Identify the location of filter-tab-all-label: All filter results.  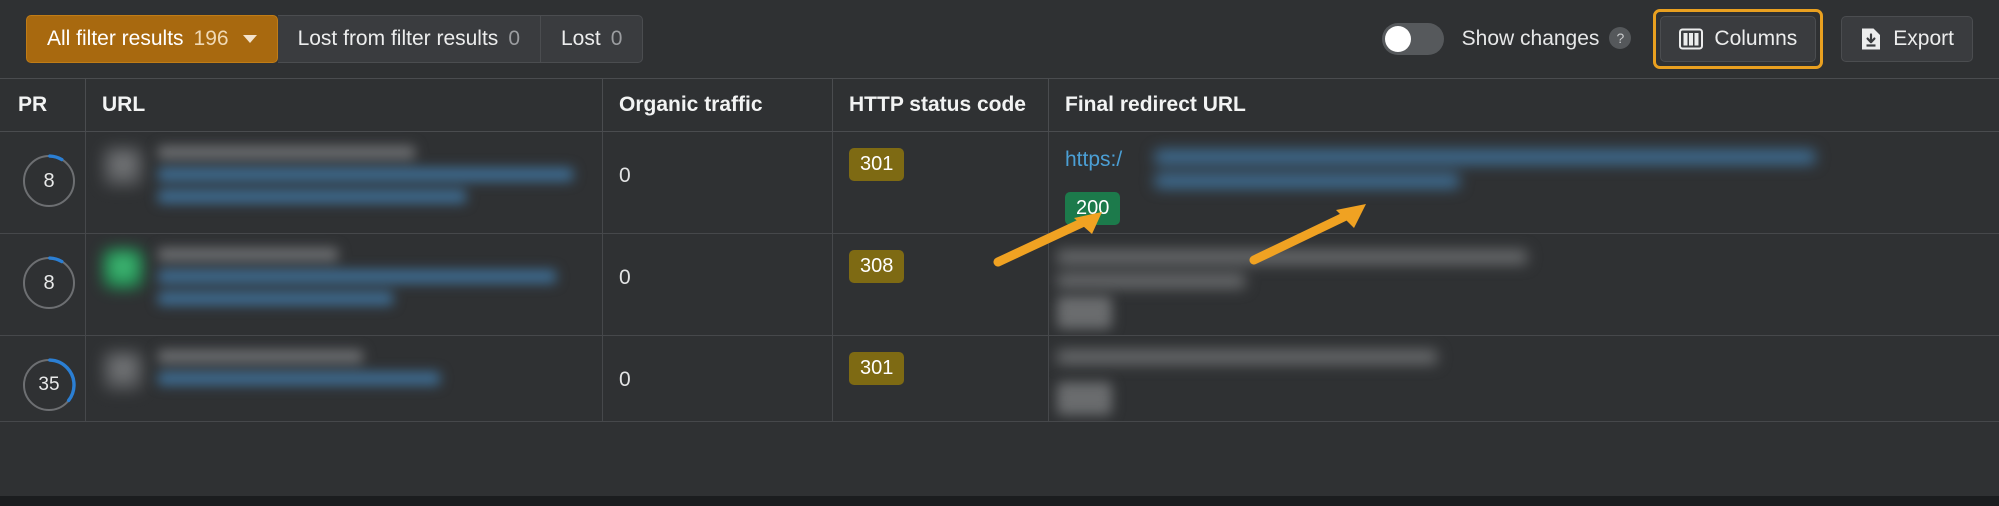
(115, 38).